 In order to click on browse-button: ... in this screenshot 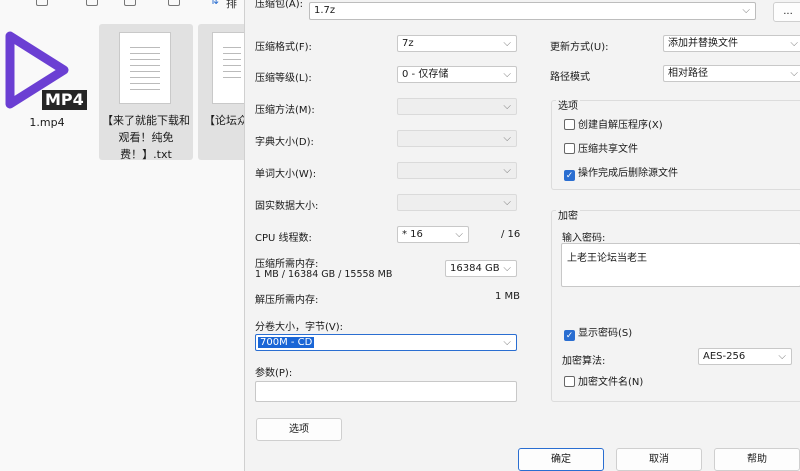, I will do `click(786, 12)`.